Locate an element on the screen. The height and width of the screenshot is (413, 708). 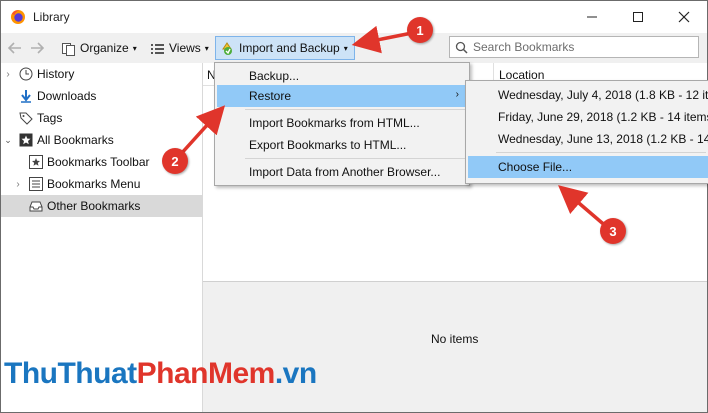
step-3-badge: 3 is located at coordinates (613, 231).